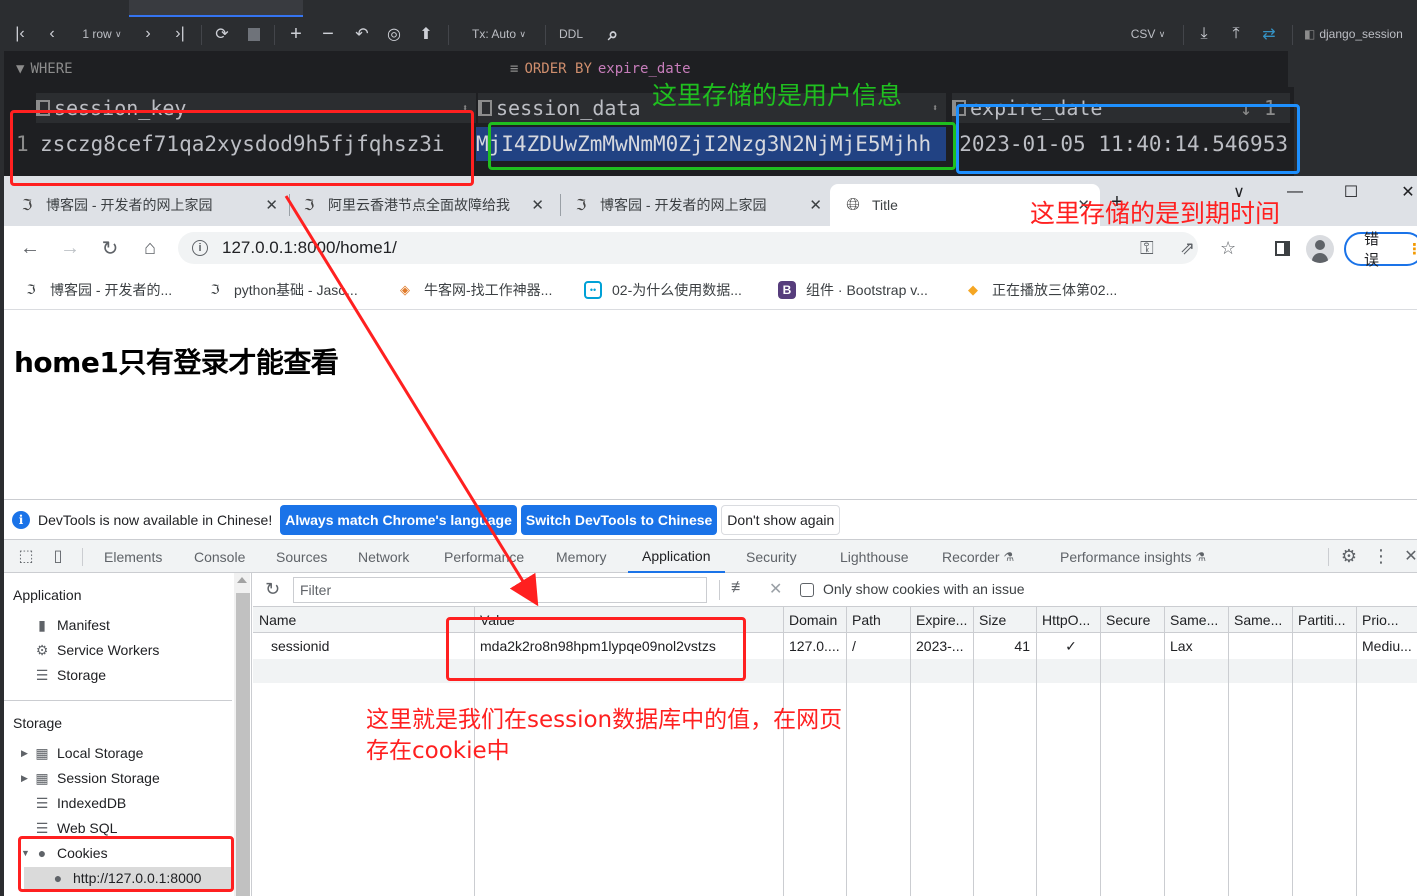 The image size is (1417, 896). I want to click on tab-performance: Performance, so click(484, 556).